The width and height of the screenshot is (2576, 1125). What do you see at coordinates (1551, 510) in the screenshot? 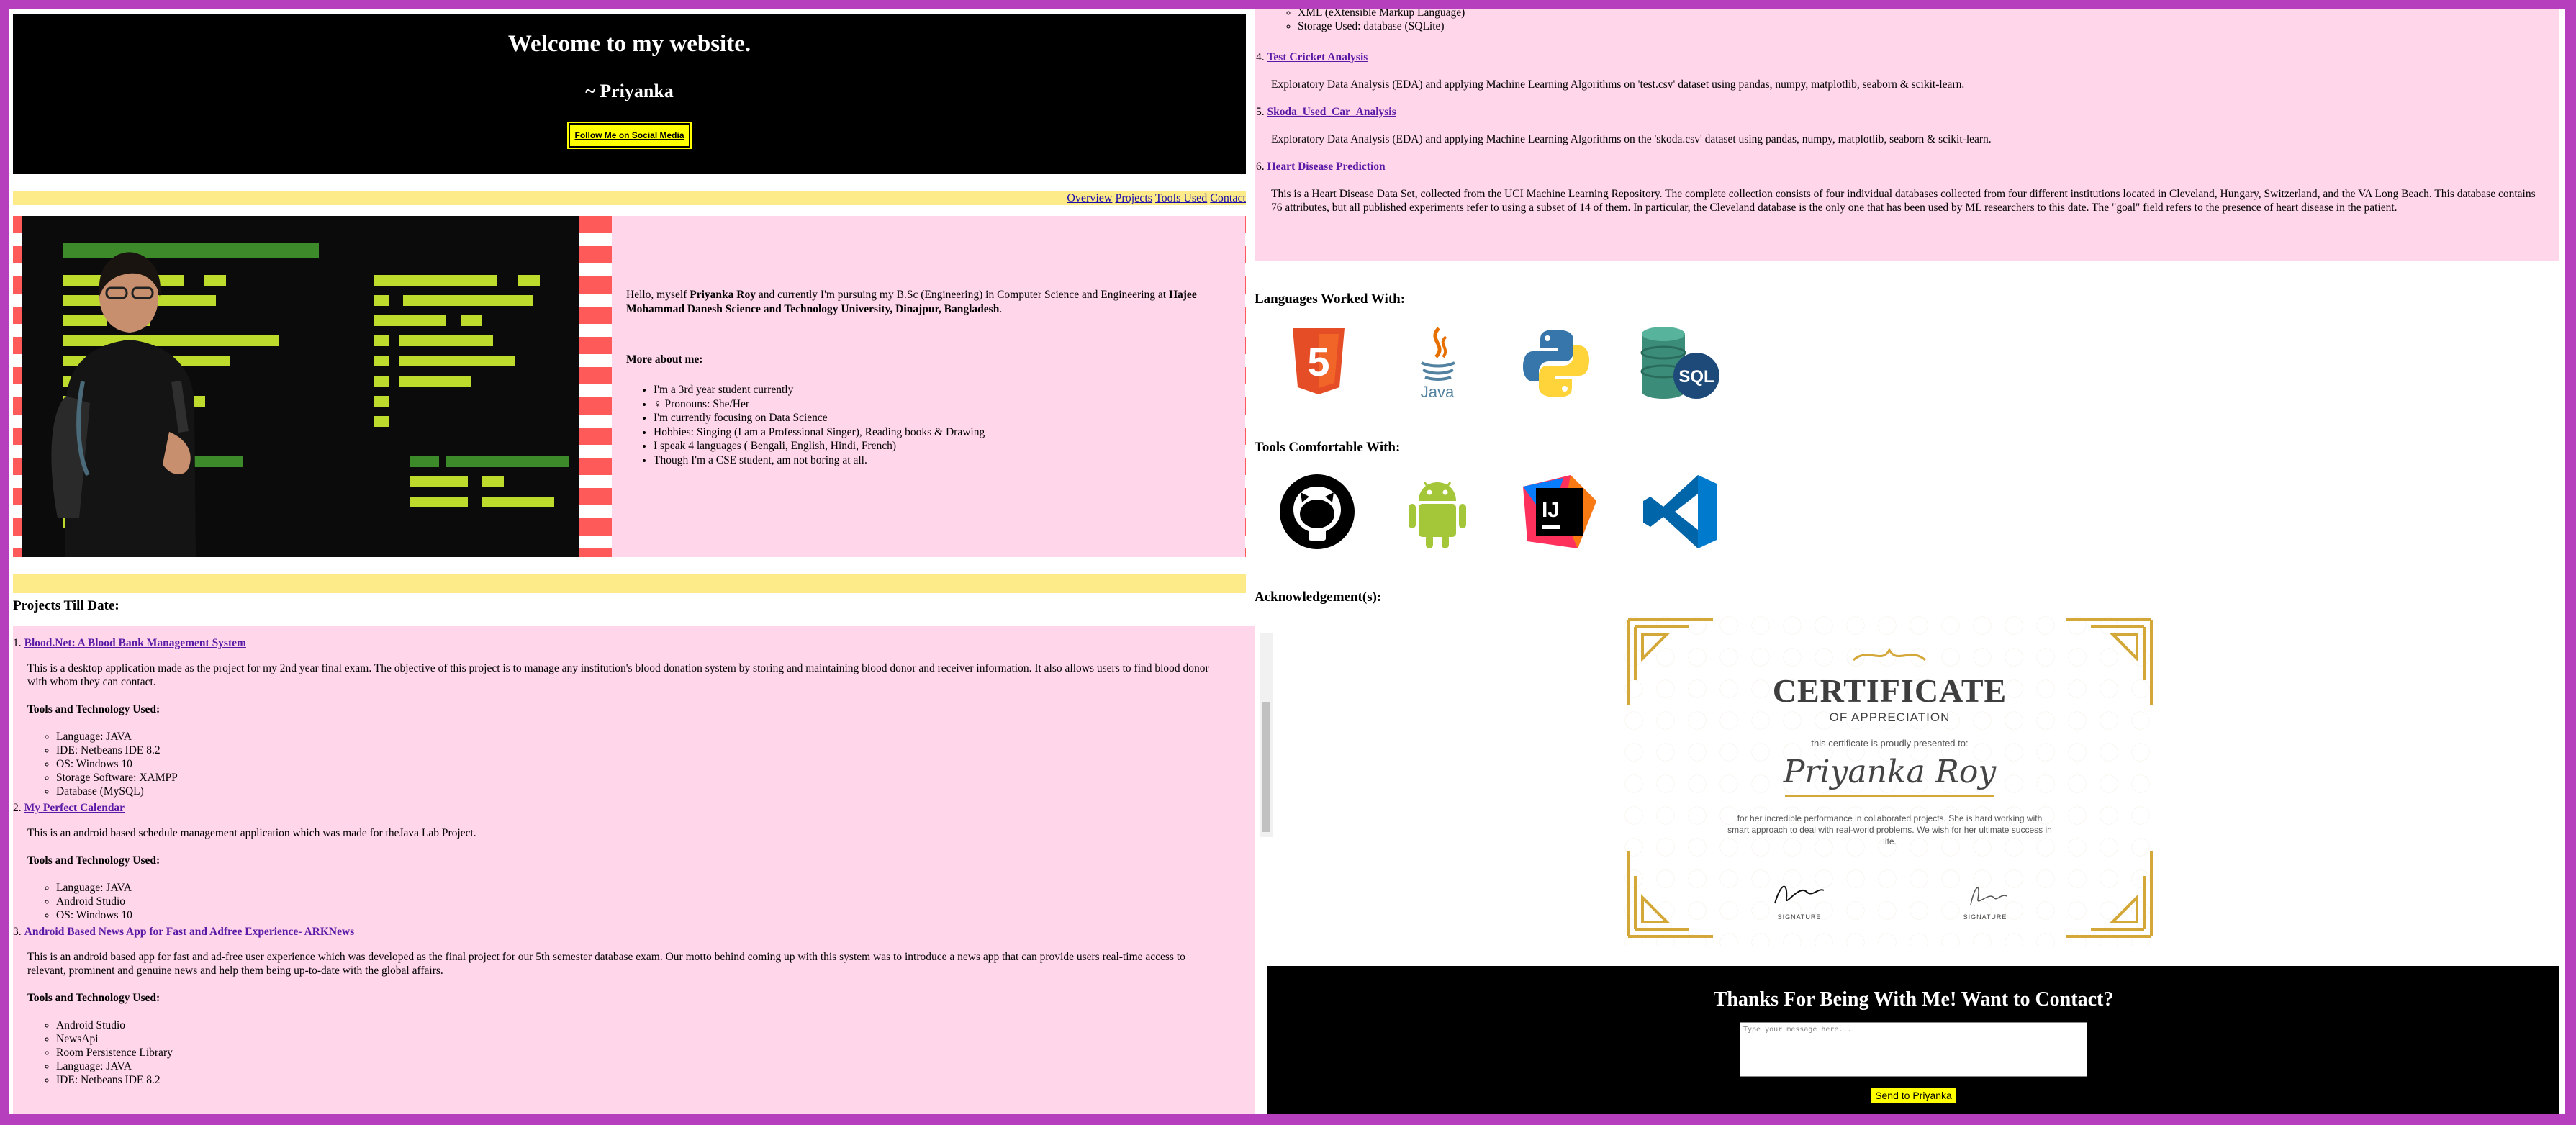
I see `svg-text: IJ` at bounding box center [1551, 510].